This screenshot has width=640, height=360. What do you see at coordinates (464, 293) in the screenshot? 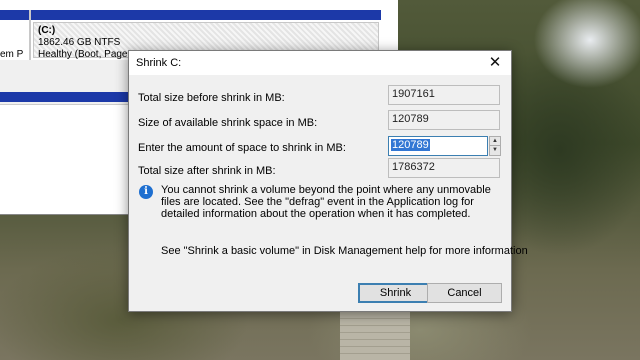
I see `cancel-button: Cancel` at bounding box center [464, 293].